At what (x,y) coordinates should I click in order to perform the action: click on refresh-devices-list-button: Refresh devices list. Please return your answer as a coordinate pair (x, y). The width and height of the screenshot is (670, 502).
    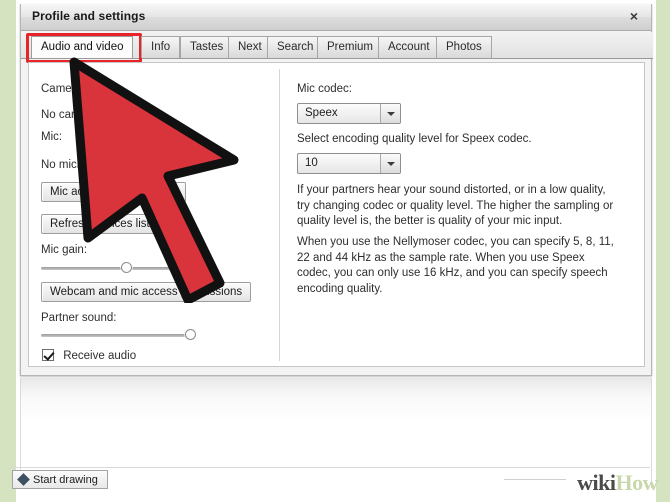
    Looking at the image, I should click on (100, 224).